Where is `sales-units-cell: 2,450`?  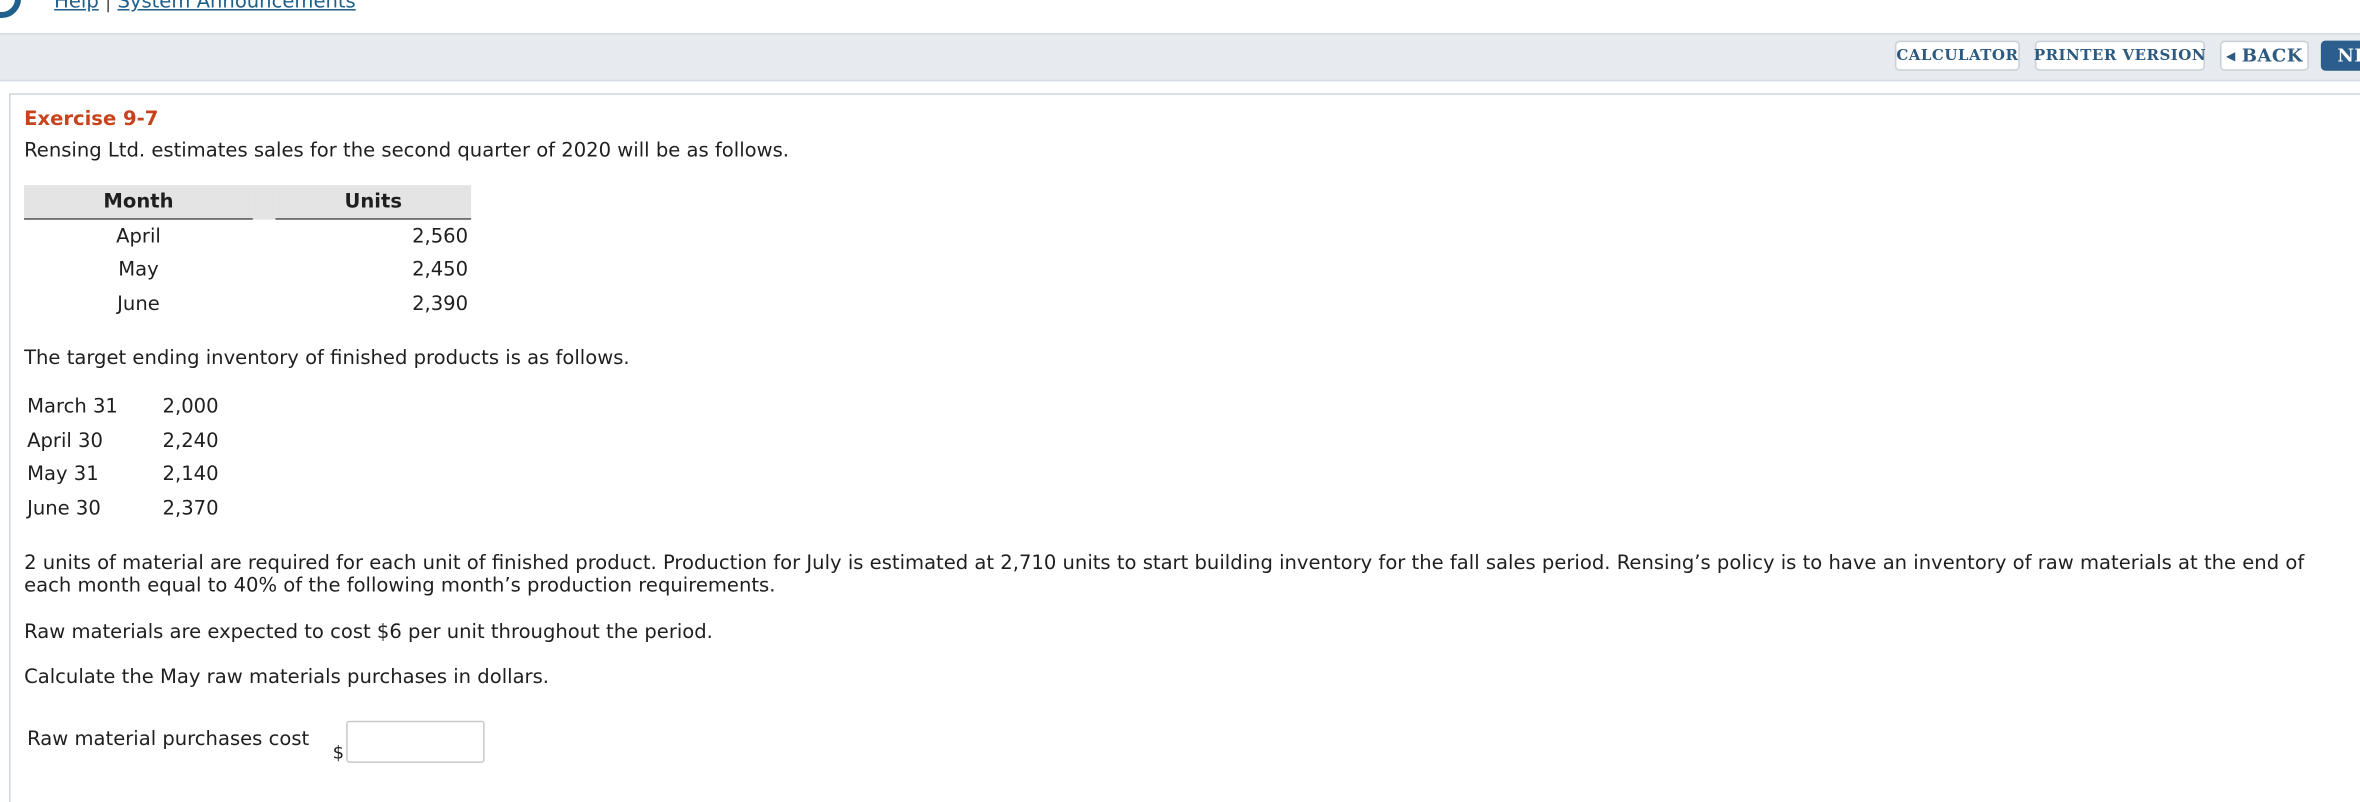
sales-units-cell: 2,450 is located at coordinates (440, 270).